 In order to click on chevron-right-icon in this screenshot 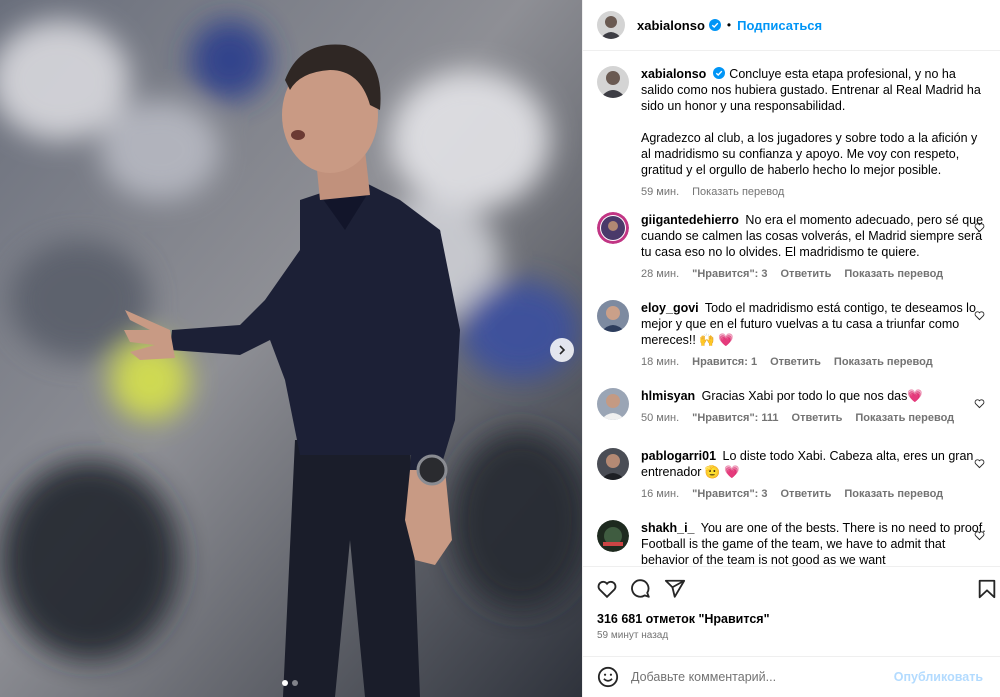, I will do `click(562, 350)`.